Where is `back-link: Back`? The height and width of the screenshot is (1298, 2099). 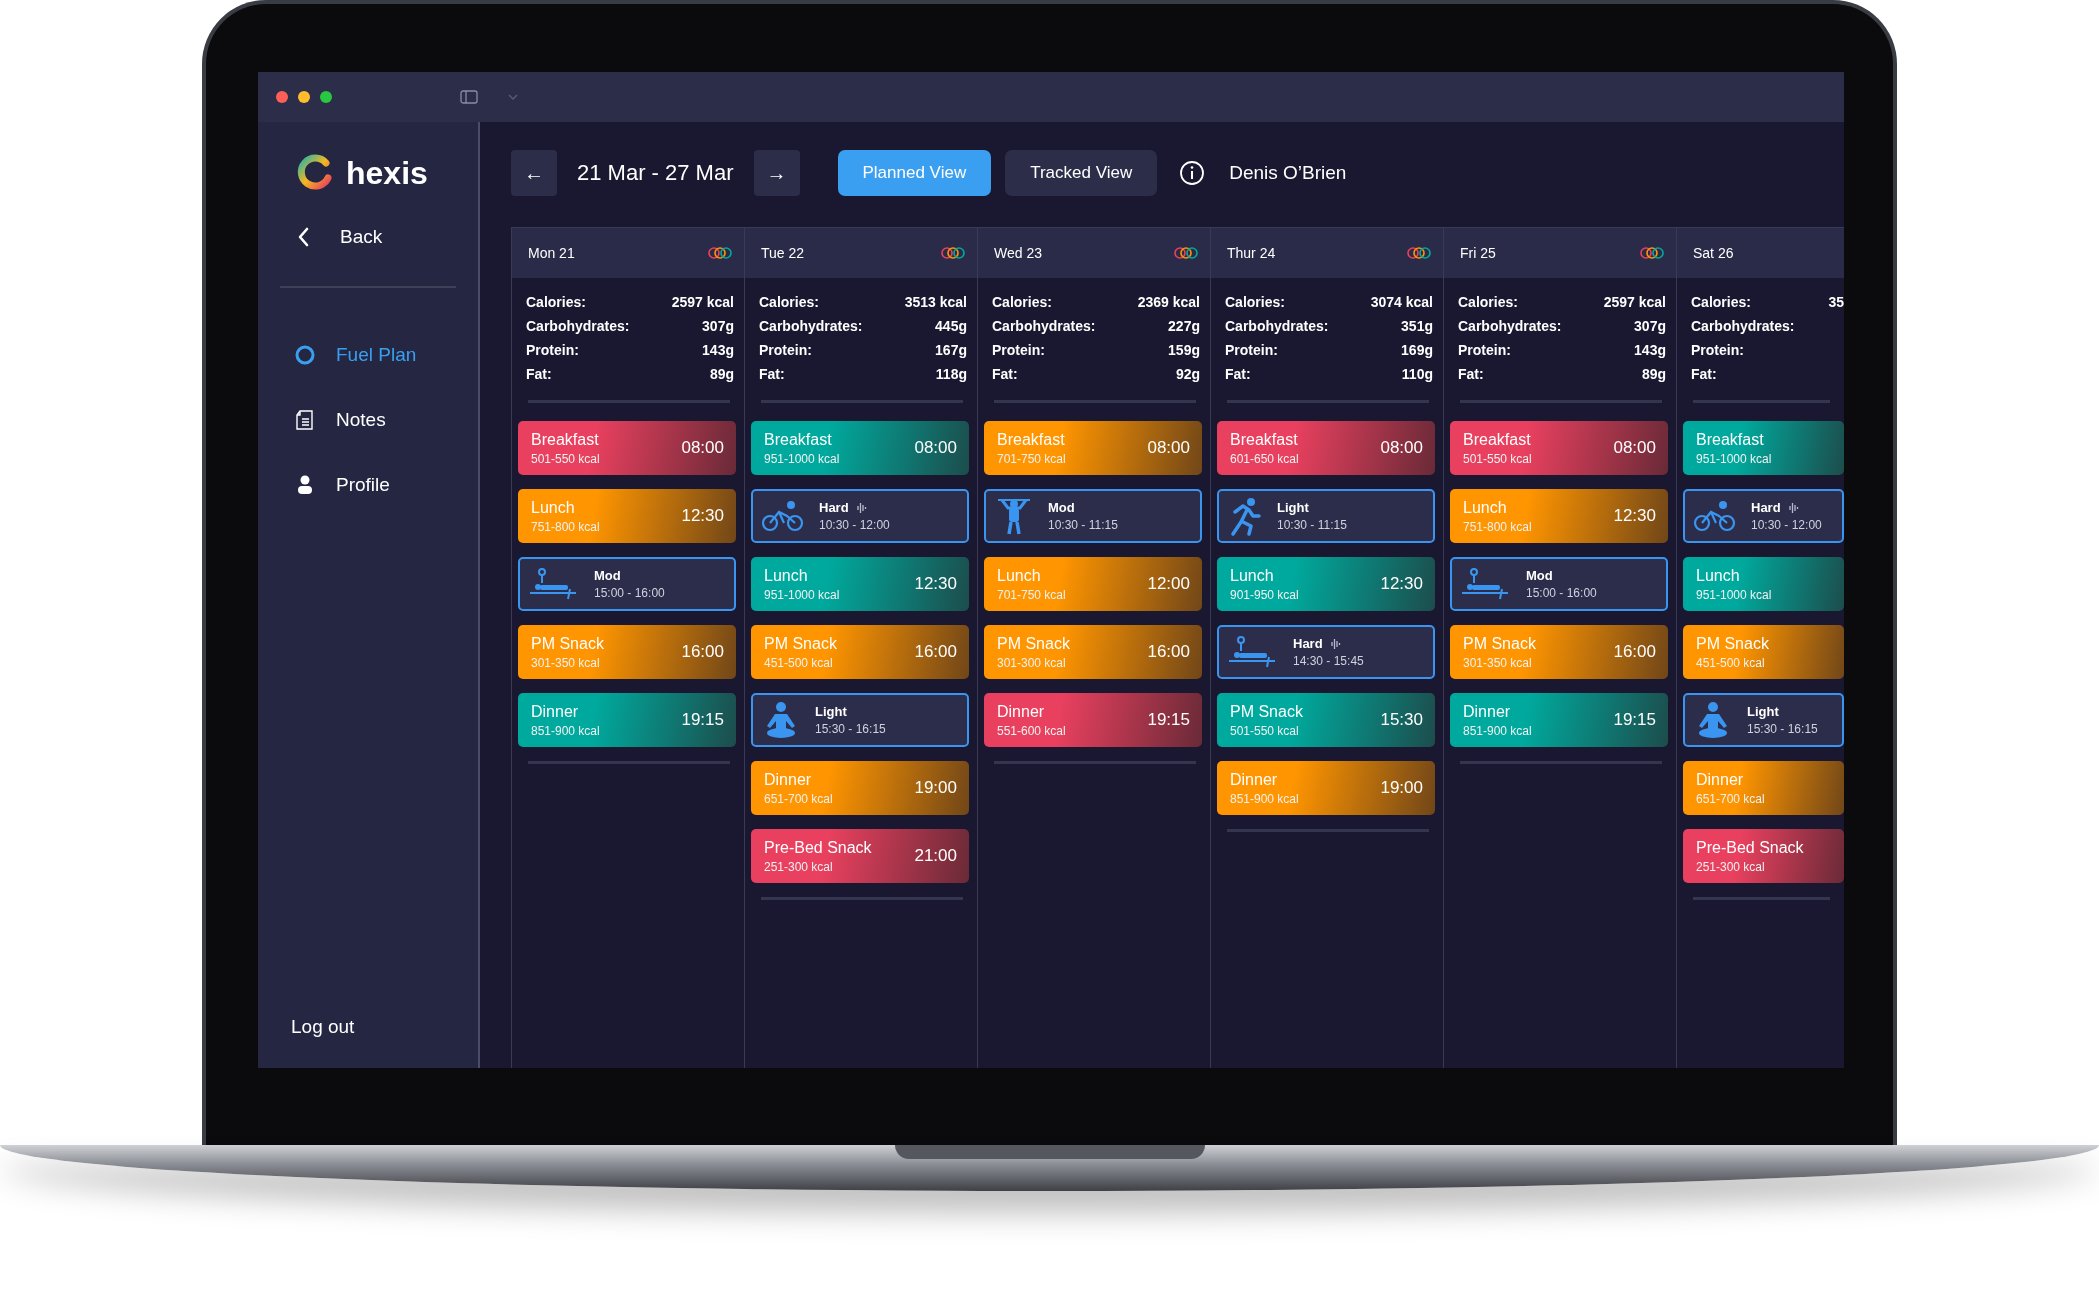 back-link: Back is located at coordinates (368, 237).